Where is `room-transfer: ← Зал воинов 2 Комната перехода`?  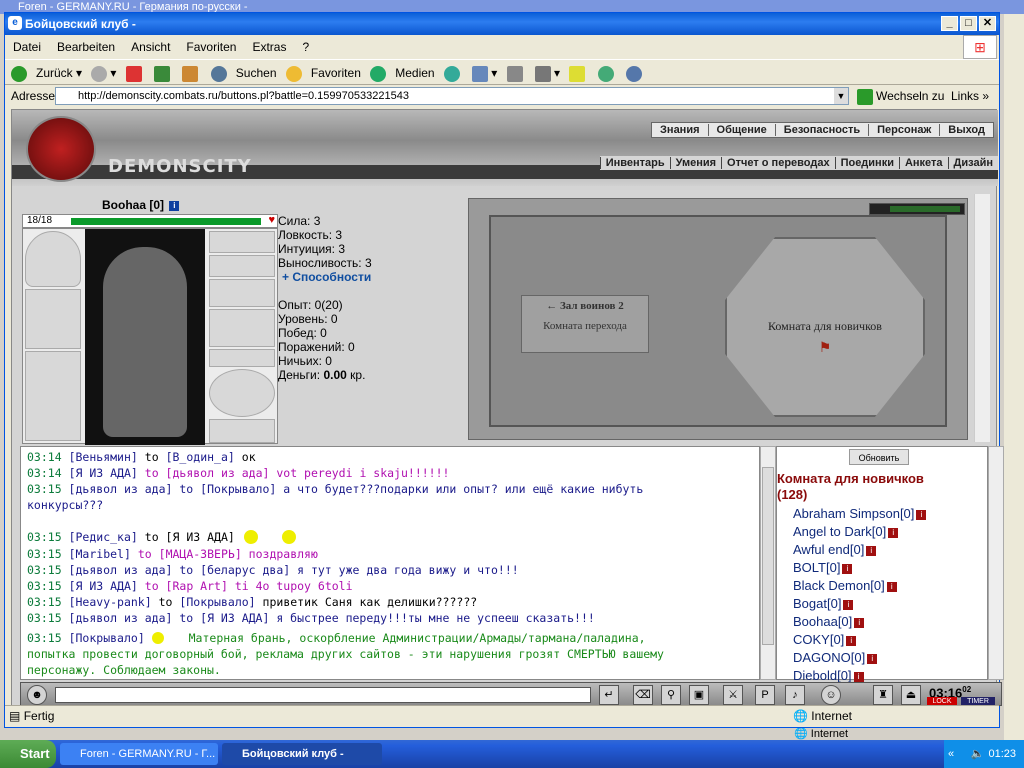
room-transfer: ← Зал воинов 2 Комната перехода is located at coordinates (585, 324).